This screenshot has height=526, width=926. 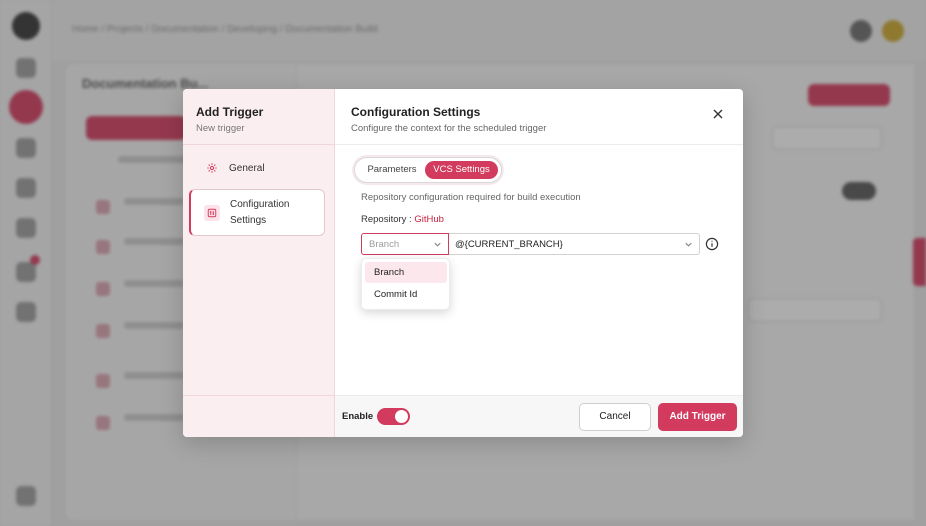 What do you see at coordinates (212, 168) in the screenshot?
I see `gear-icon` at bounding box center [212, 168].